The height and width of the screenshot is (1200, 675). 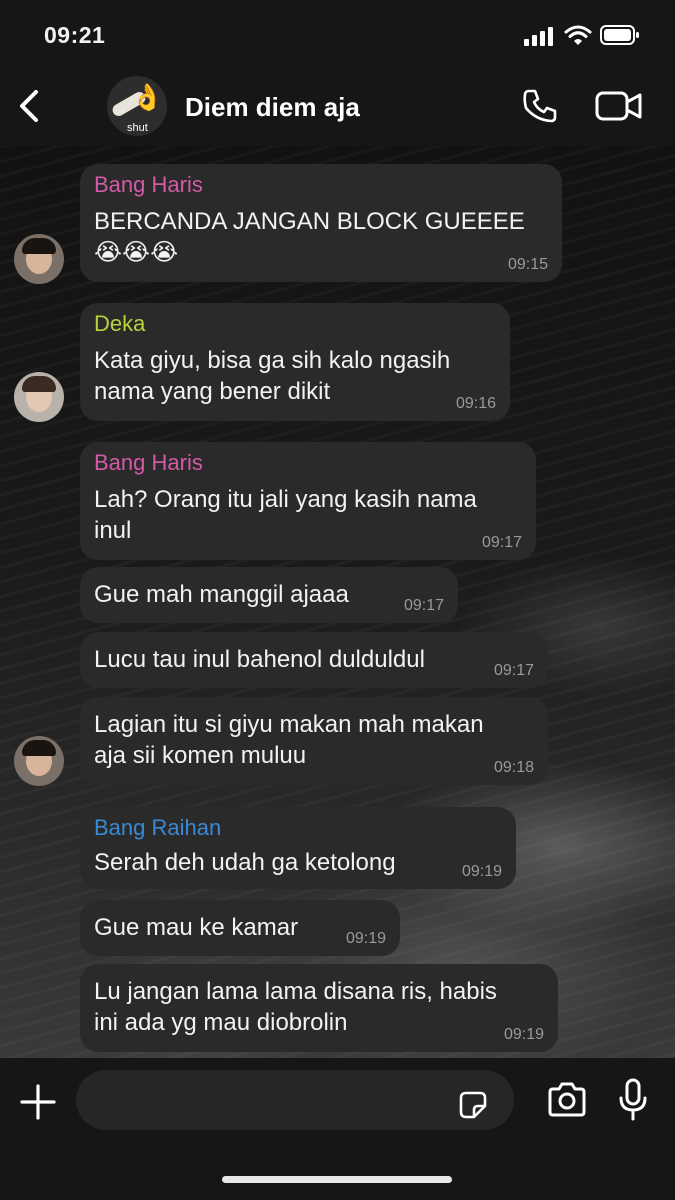 What do you see at coordinates (147, 97) in the screenshot?
I see `ok-hand-emoji: 👌` at bounding box center [147, 97].